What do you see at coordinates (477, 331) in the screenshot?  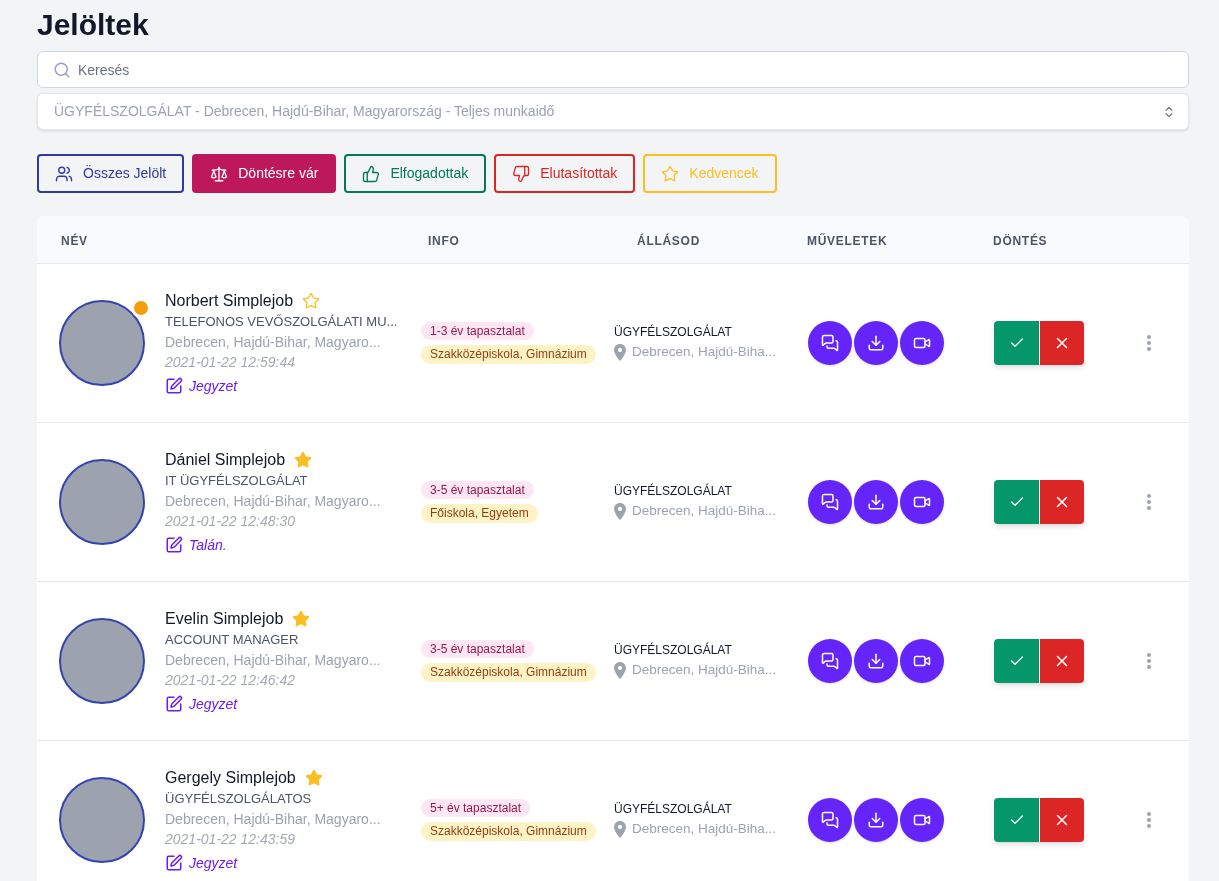 I see `experience-tag: 1-3 év tapasztalat` at bounding box center [477, 331].